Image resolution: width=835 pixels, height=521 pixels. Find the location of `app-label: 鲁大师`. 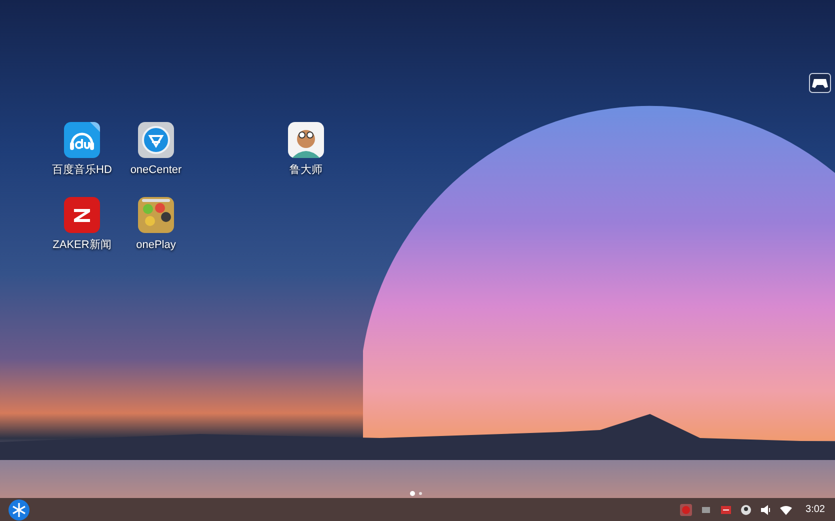

app-label: 鲁大师 is located at coordinates (306, 170).